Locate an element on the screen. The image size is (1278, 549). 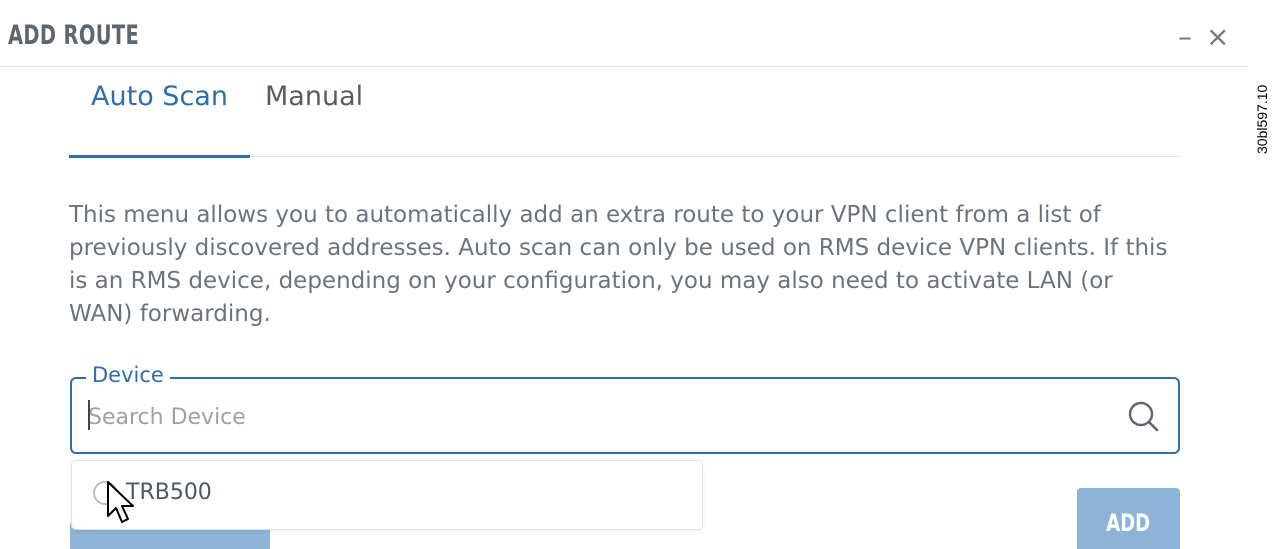
add-button-label: ADD is located at coordinates (1128, 523).